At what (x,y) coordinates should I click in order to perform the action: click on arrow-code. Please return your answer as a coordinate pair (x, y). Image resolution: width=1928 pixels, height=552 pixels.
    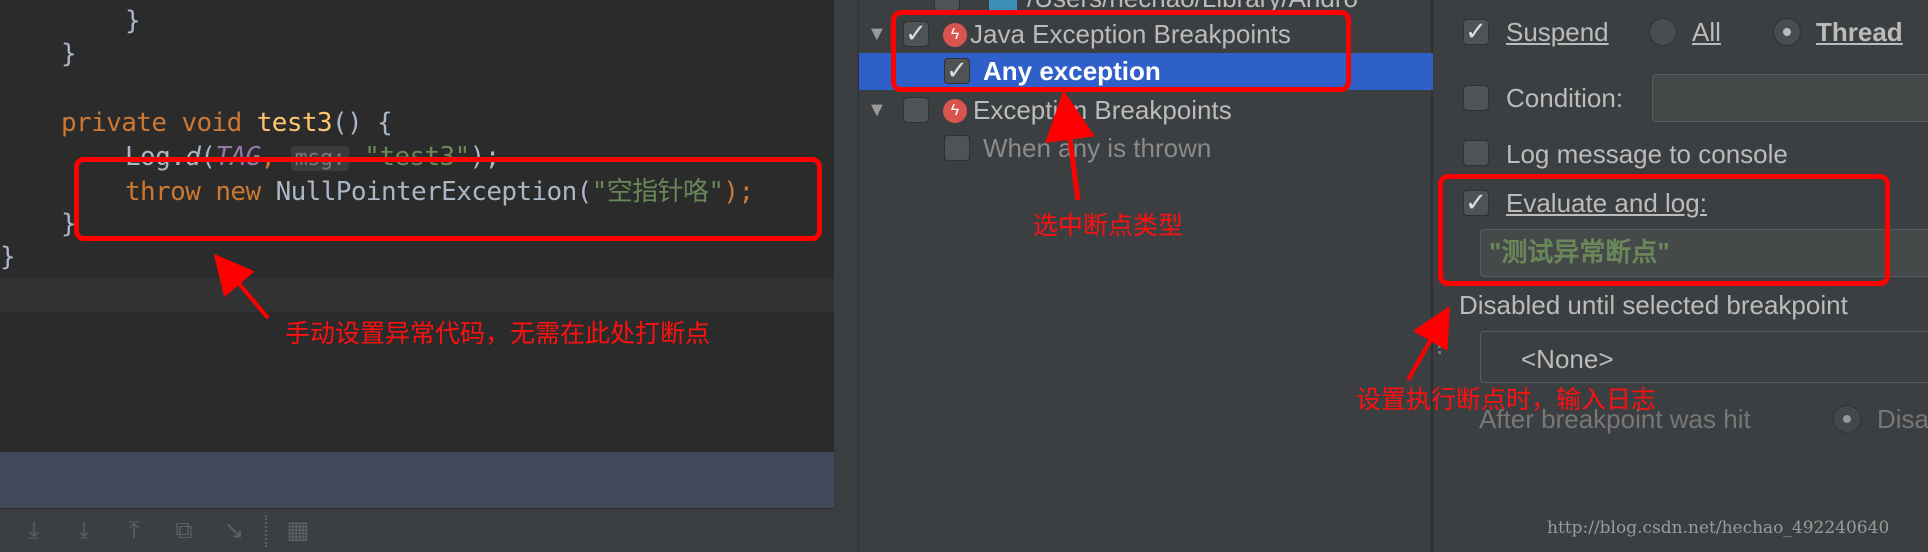
    Looking at the image, I should click on (241, 286).